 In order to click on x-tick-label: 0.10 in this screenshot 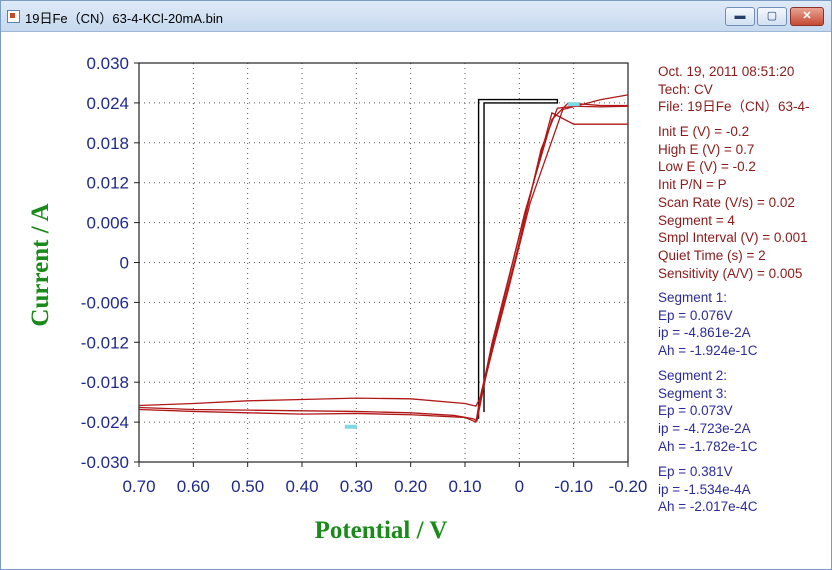, I will do `click(464, 486)`.